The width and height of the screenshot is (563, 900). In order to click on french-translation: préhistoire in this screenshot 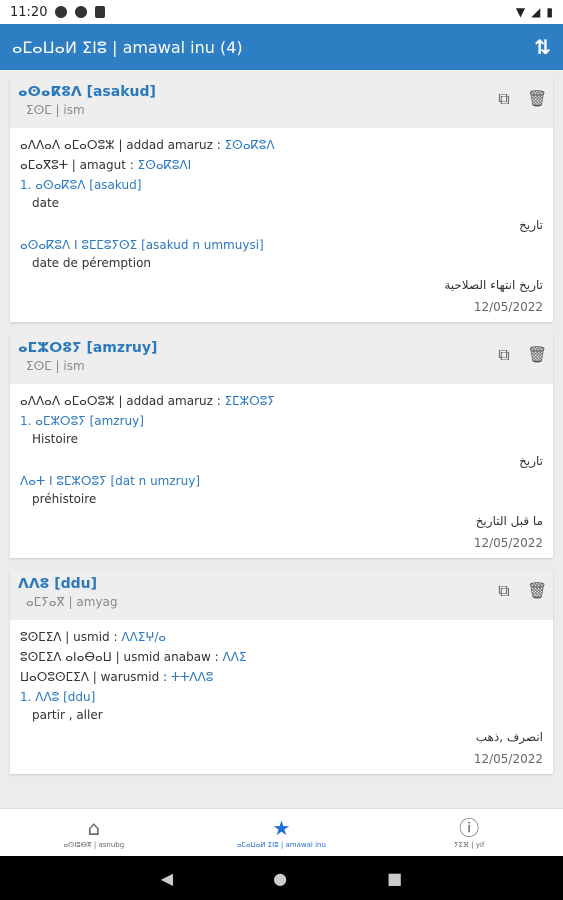, I will do `click(64, 499)`.